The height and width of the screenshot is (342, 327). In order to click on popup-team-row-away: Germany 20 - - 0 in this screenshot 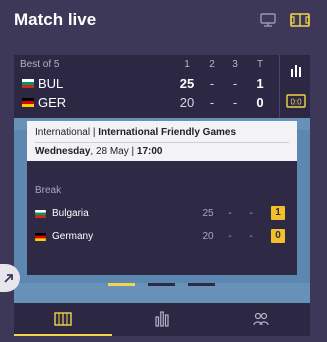, I will do `click(162, 237)`.